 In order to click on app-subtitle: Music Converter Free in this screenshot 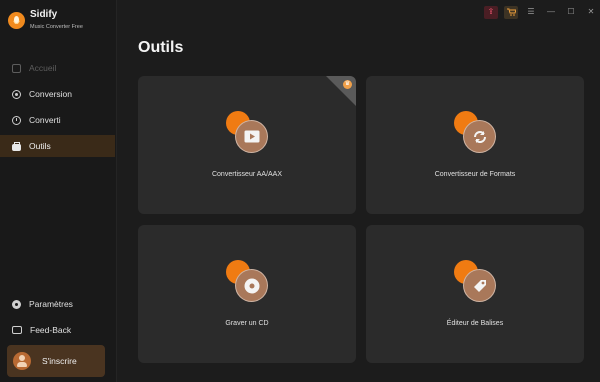, I will do `click(56, 27)`.